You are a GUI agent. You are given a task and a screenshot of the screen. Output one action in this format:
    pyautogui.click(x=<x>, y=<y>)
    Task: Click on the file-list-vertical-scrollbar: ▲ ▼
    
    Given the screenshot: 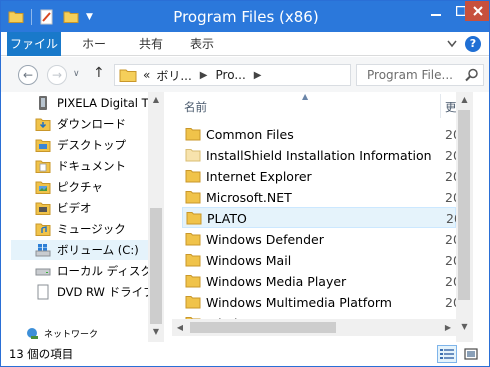 What is the action you would take?
    pyautogui.click(x=464, y=217)
    